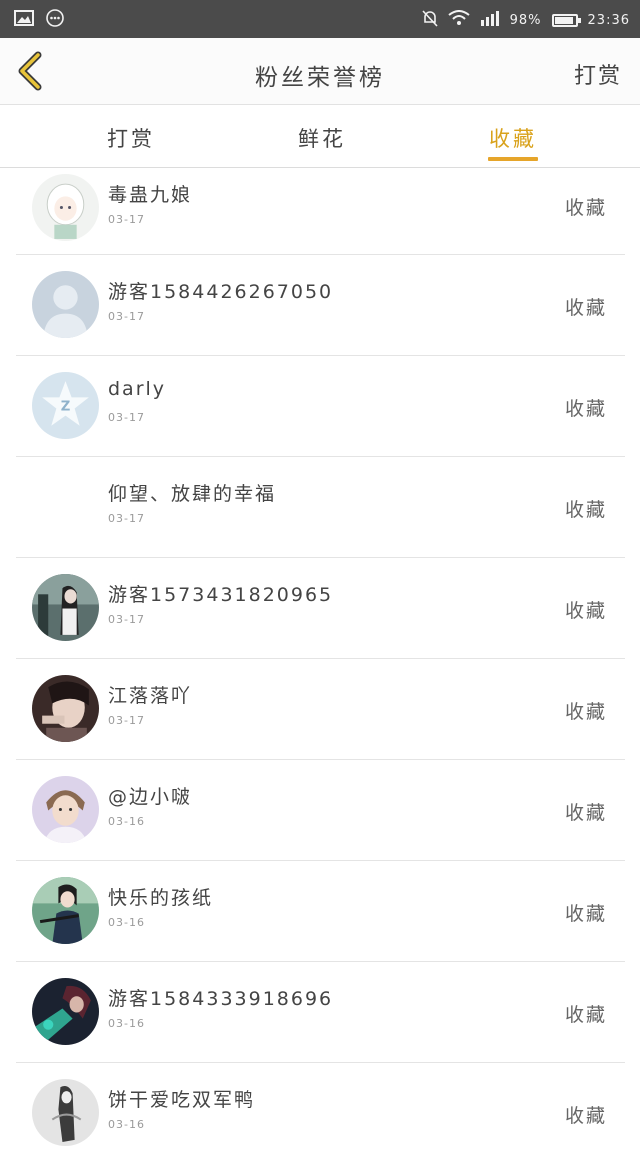  Describe the element at coordinates (320, 78) in the screenshot. I see `page-title: 粉丝荣誉榜` at that location.